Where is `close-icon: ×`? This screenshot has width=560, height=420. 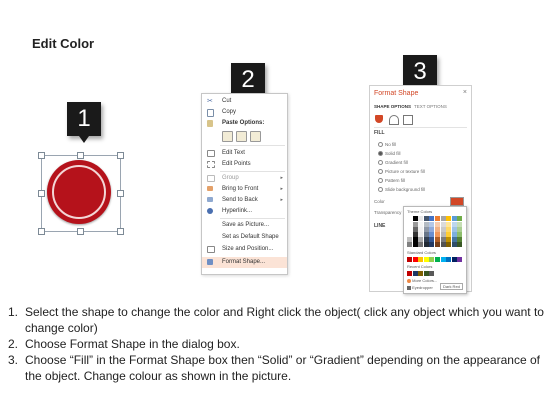
close-icon: × is located at coordinates (465, 92).